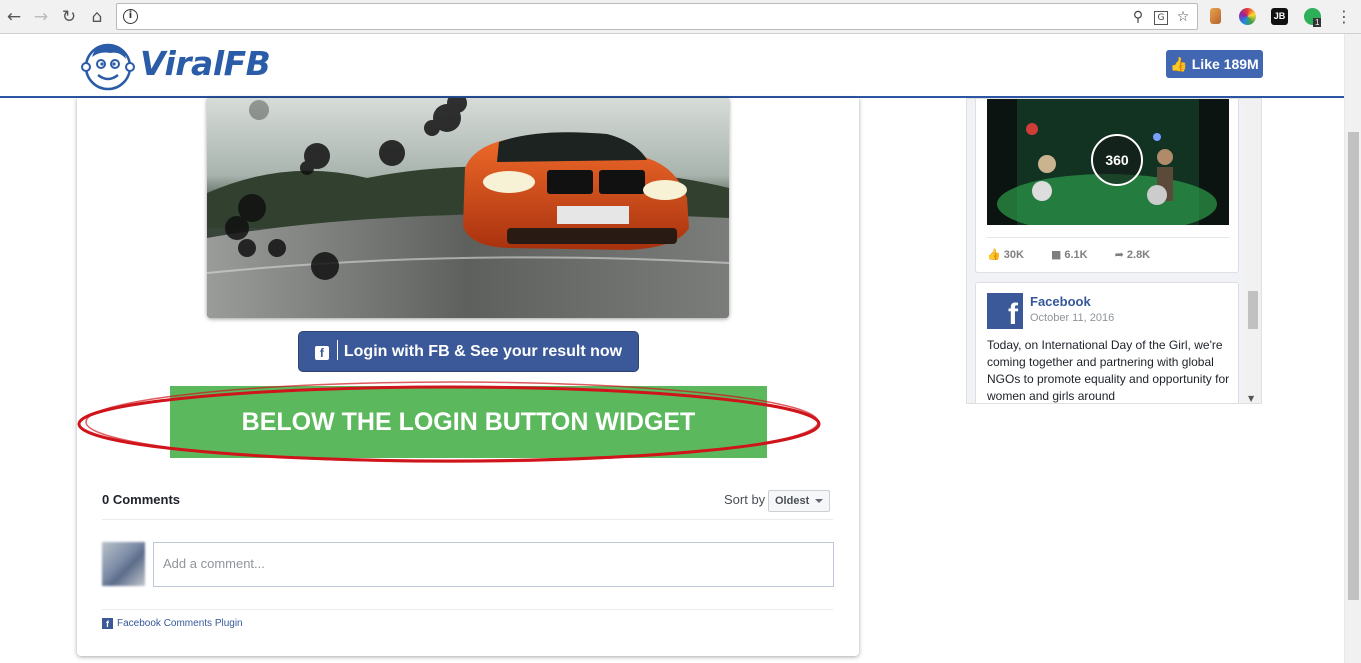 Image resolution: width=1361 pixels, height=663 pixels. What do you see at coordinates (1005, 311) in the screenshot?
I see `facebook-page-logo: f` at bounding box center [1005, 311].